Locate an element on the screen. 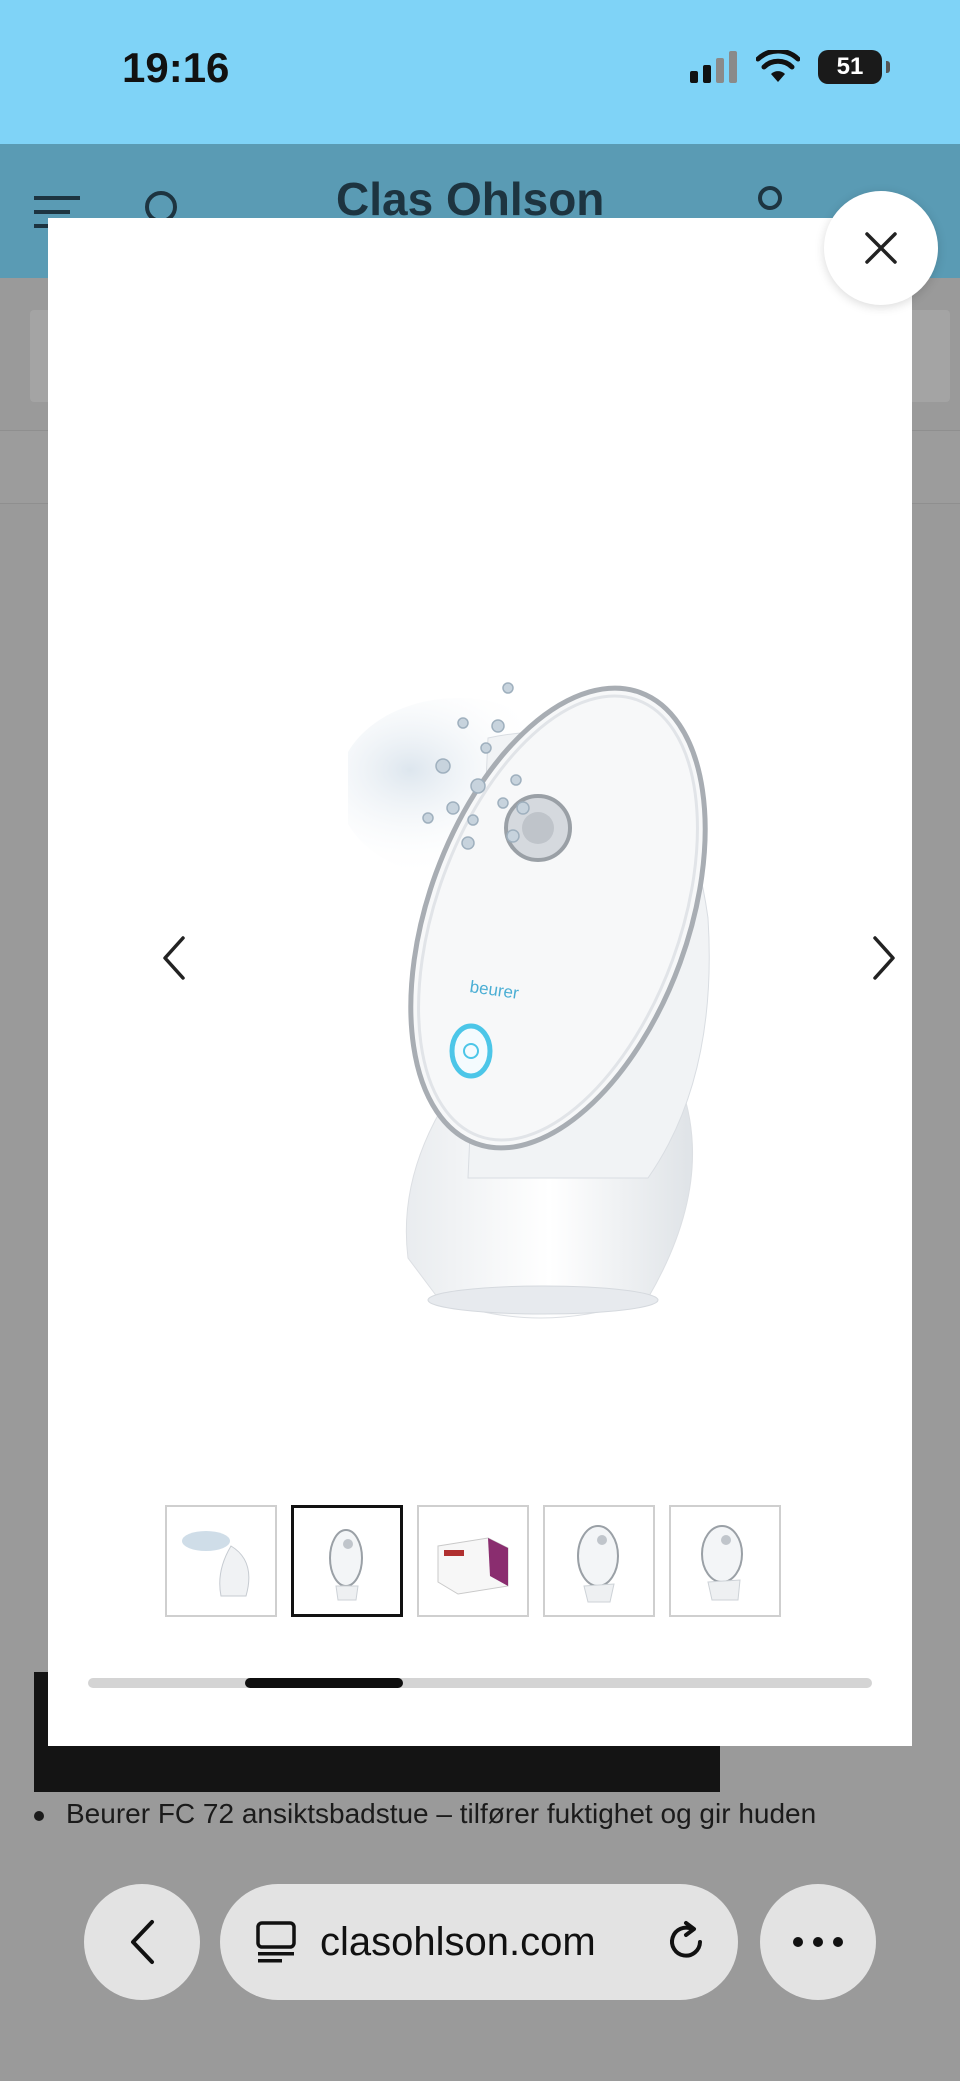 This screenshot has width=960, height=2081. status-icons: 51 is located at coordinates (790, 67).